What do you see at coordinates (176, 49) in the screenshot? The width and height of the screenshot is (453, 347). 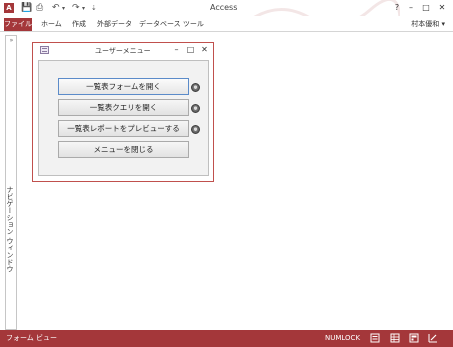 I see `form-minimize-button: –` at bounding box center [176, 49].